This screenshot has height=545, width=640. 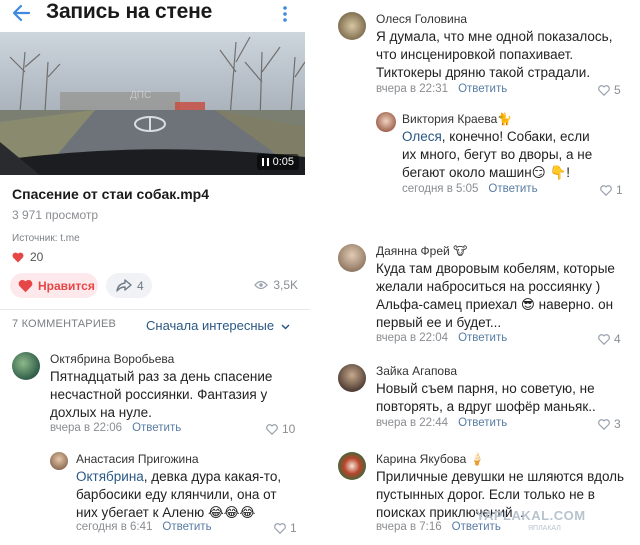 I want to click on comment-meta: вчера в 22:44 Ответить, so click(x=441, y=423).